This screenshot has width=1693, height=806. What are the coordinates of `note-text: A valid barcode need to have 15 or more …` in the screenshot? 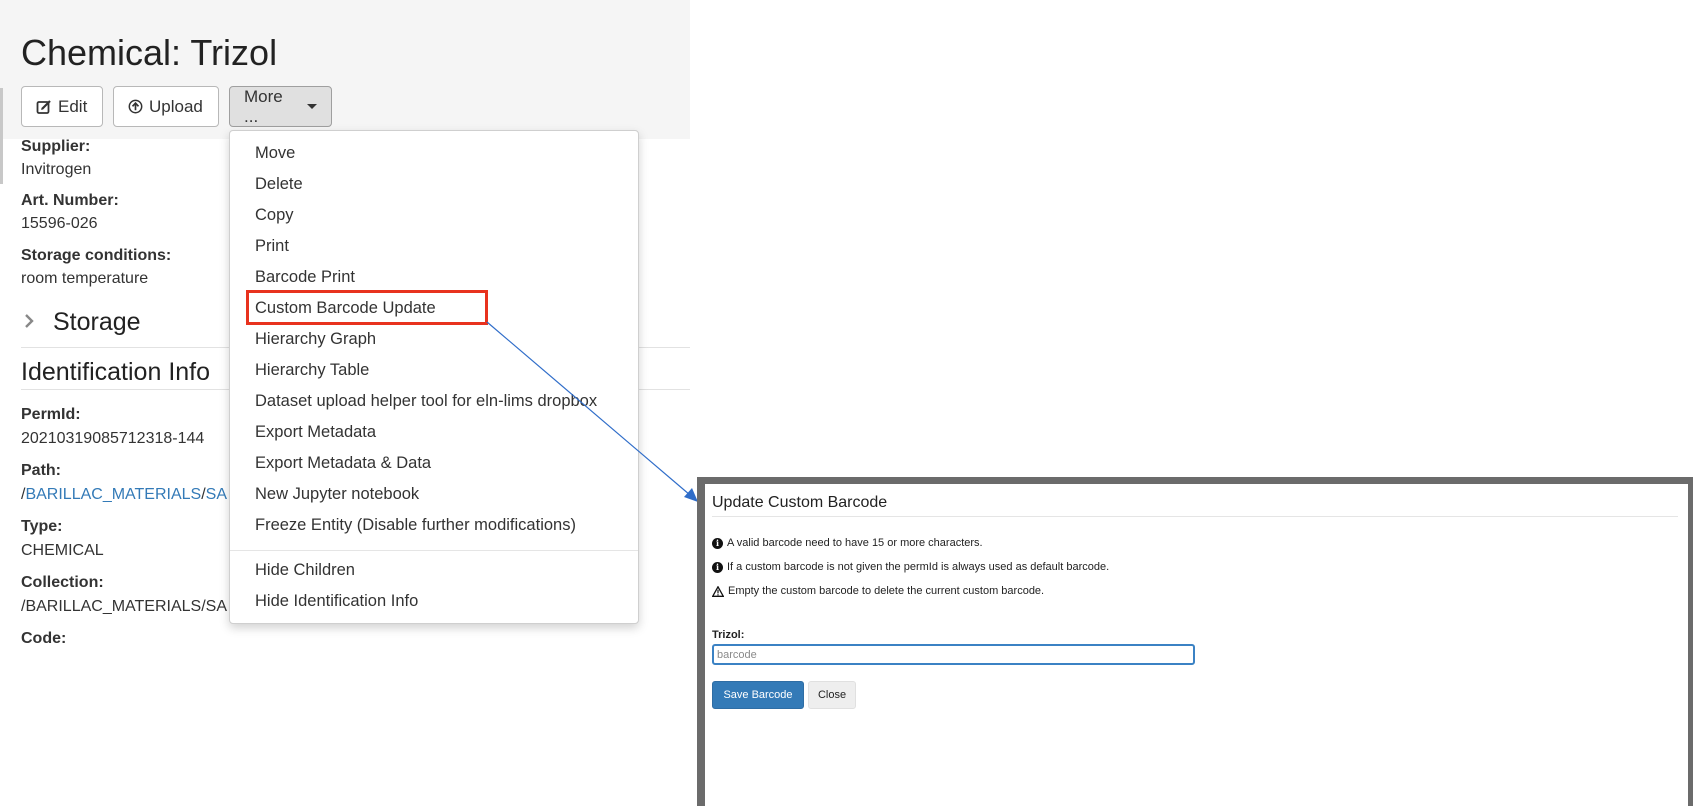 It's located at (855, 543).